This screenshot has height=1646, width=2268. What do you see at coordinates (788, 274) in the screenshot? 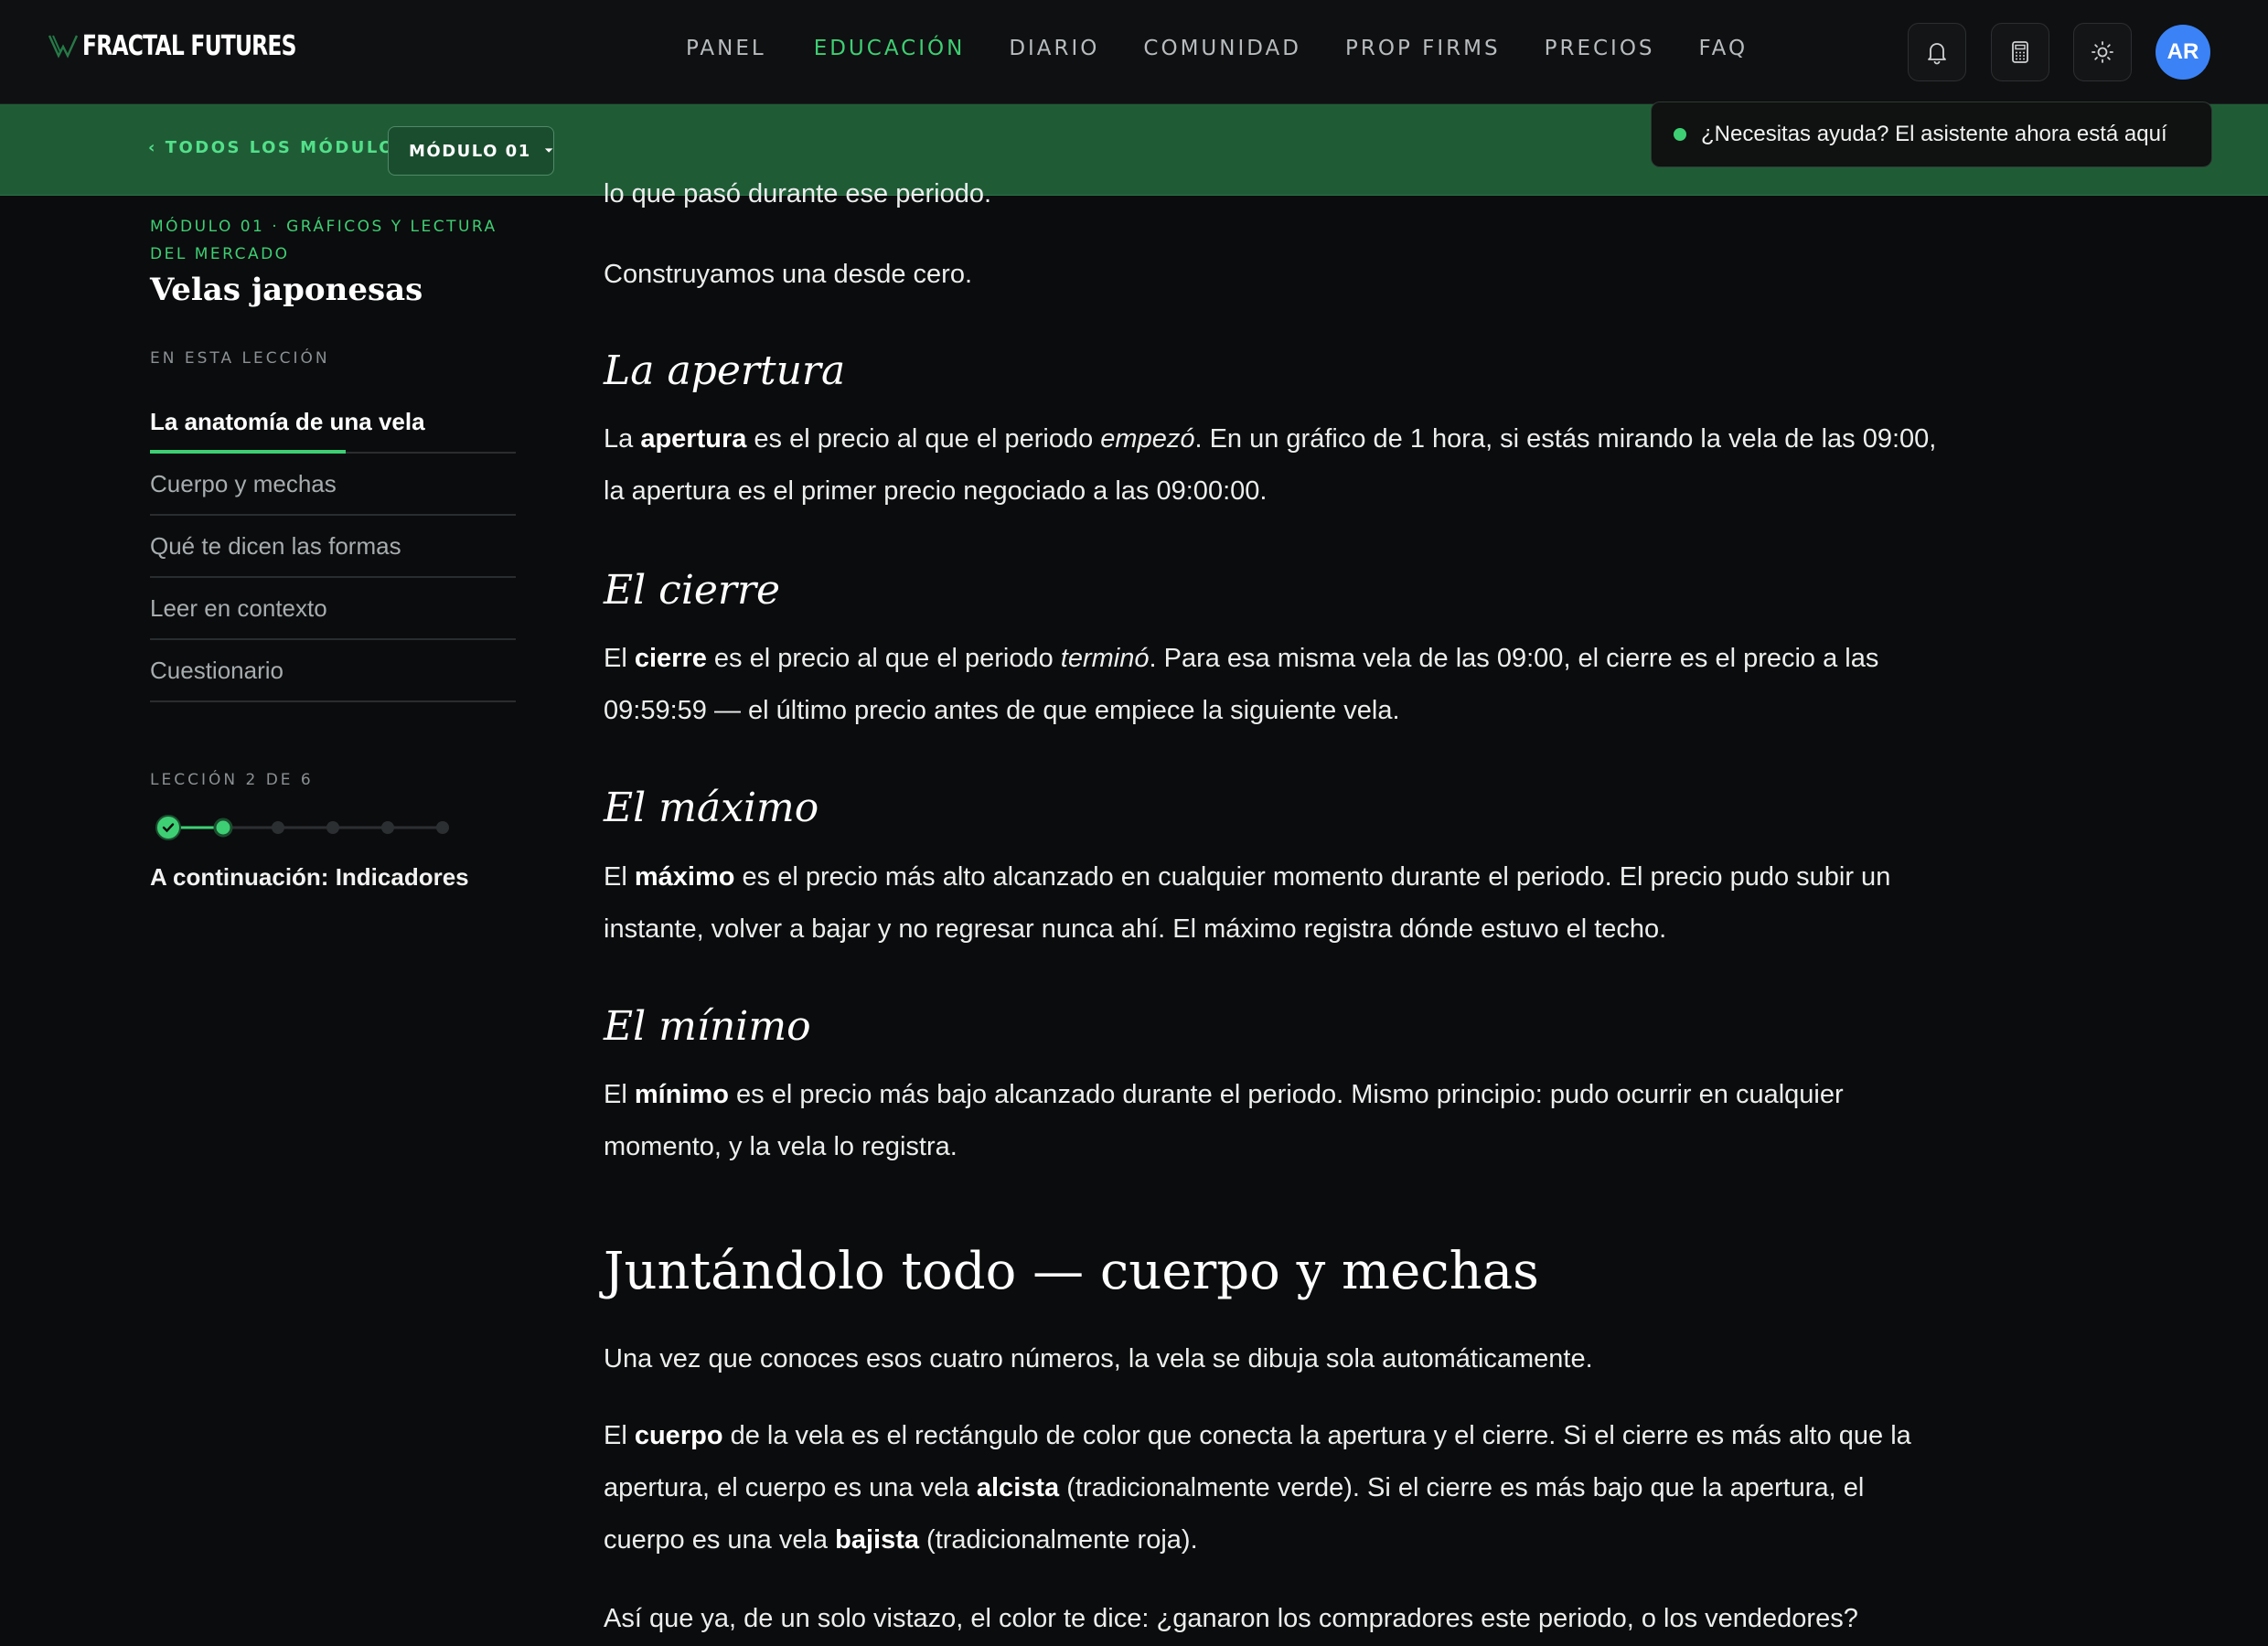
I see `intro-paragraph: Construyamos una desde cero.` at bounding box center [788, 274].